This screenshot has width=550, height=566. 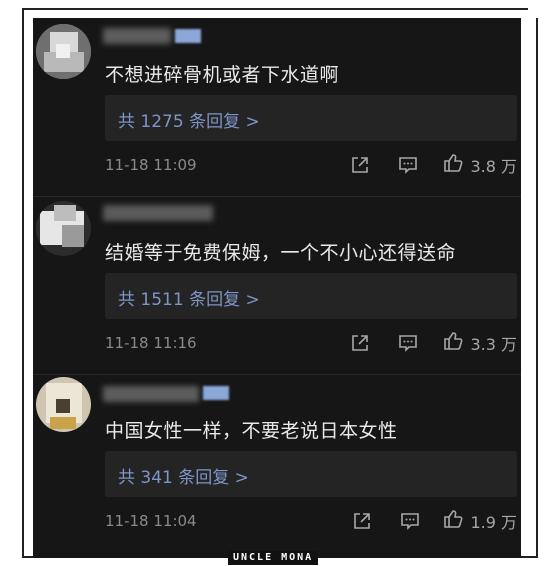 I want to click on like-count: 1.9 万, so click(x=493, y=522).